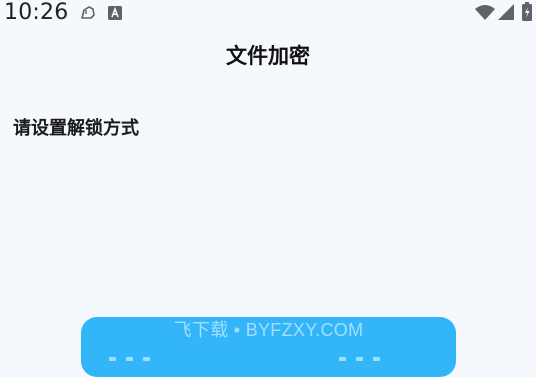  Describe the element at coordinates (76, 128) in the screenshot. I see `unlock-method-label: 请设置解锁方式` at that location.